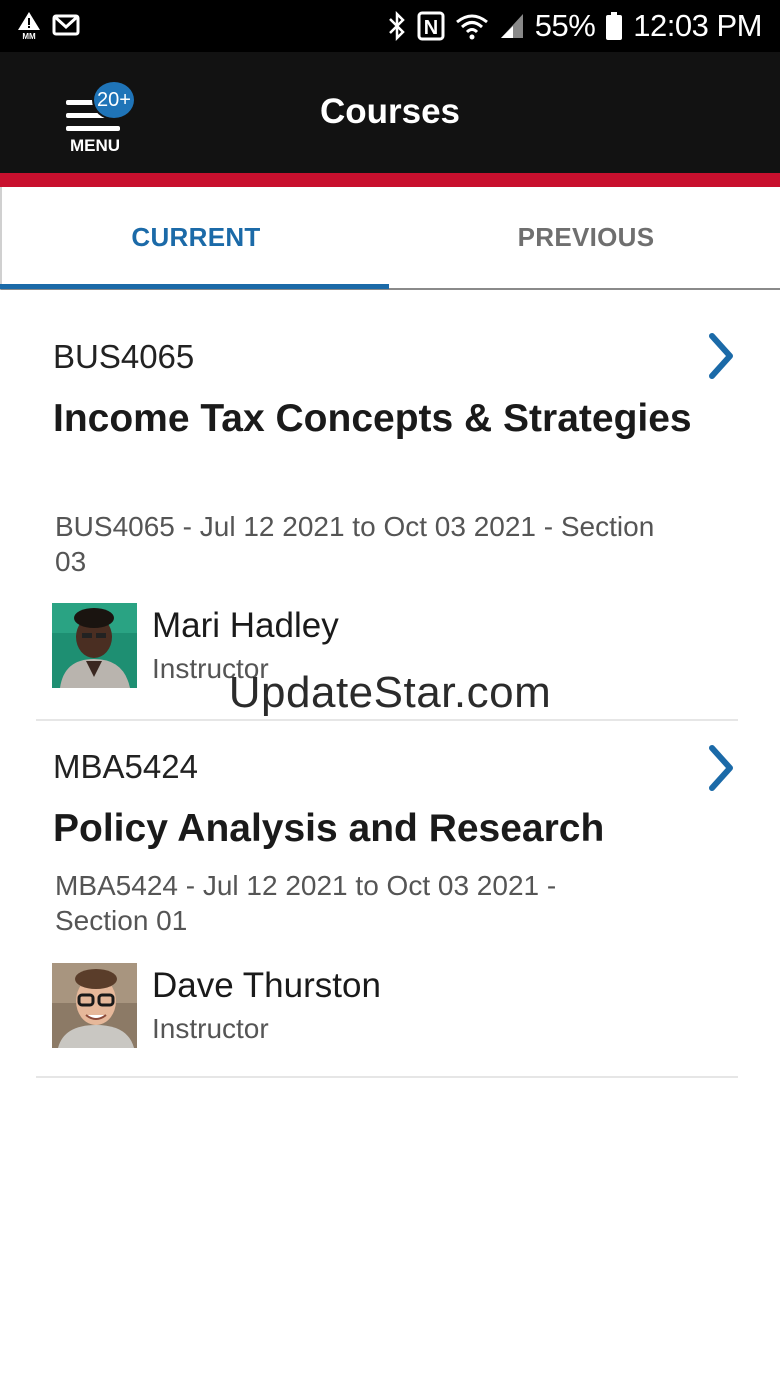  I want to click on nfc-icon: N, so click(431, 26).